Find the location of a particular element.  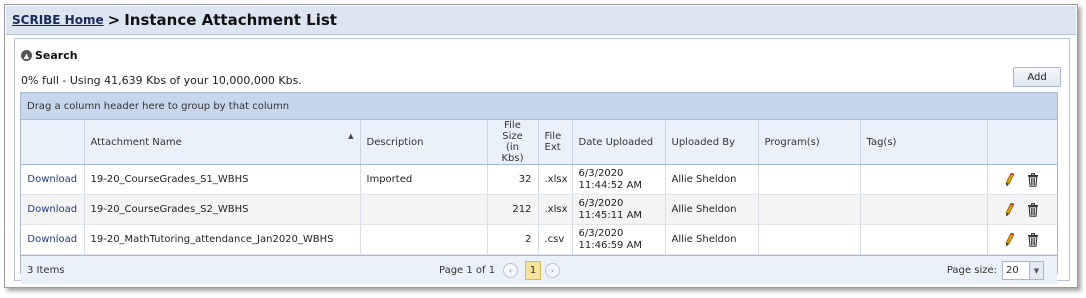

column-header-action is located at coordinates (53, 142).